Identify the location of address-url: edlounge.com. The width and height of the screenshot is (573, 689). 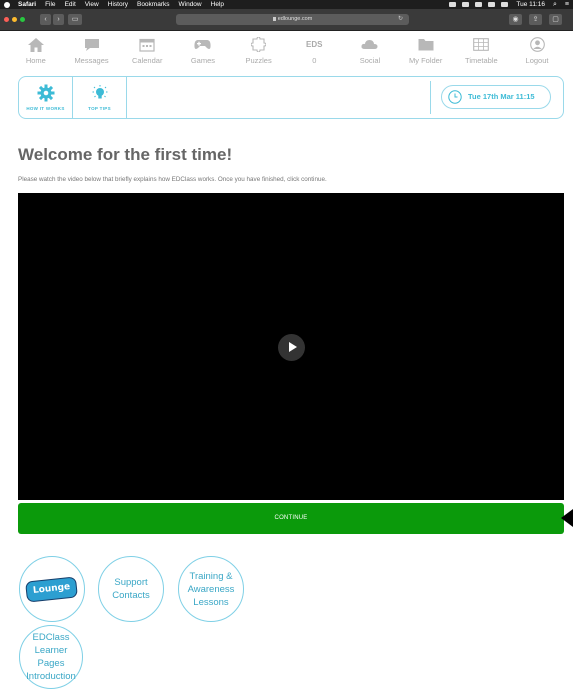
(295, 19).